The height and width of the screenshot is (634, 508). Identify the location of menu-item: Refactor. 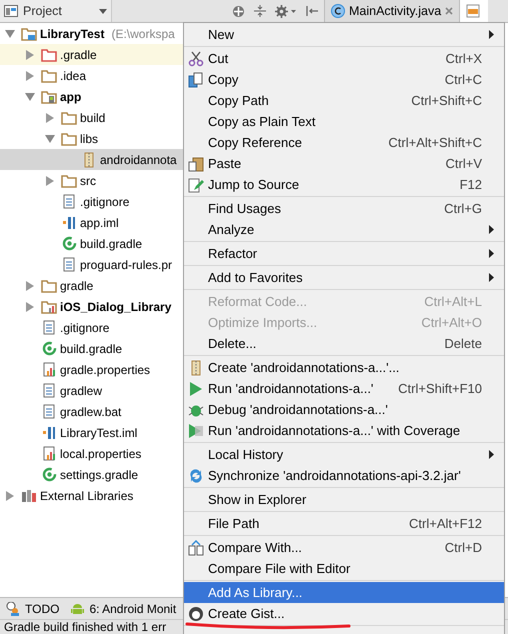
(344, 253).